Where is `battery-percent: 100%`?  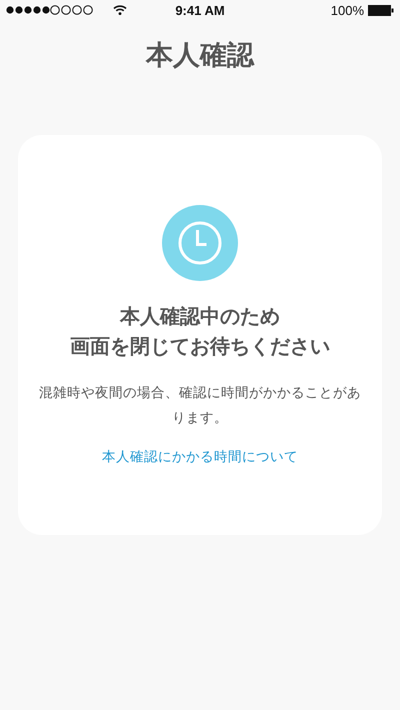
battery-percent: 100% is located at coordinates (347, 10).